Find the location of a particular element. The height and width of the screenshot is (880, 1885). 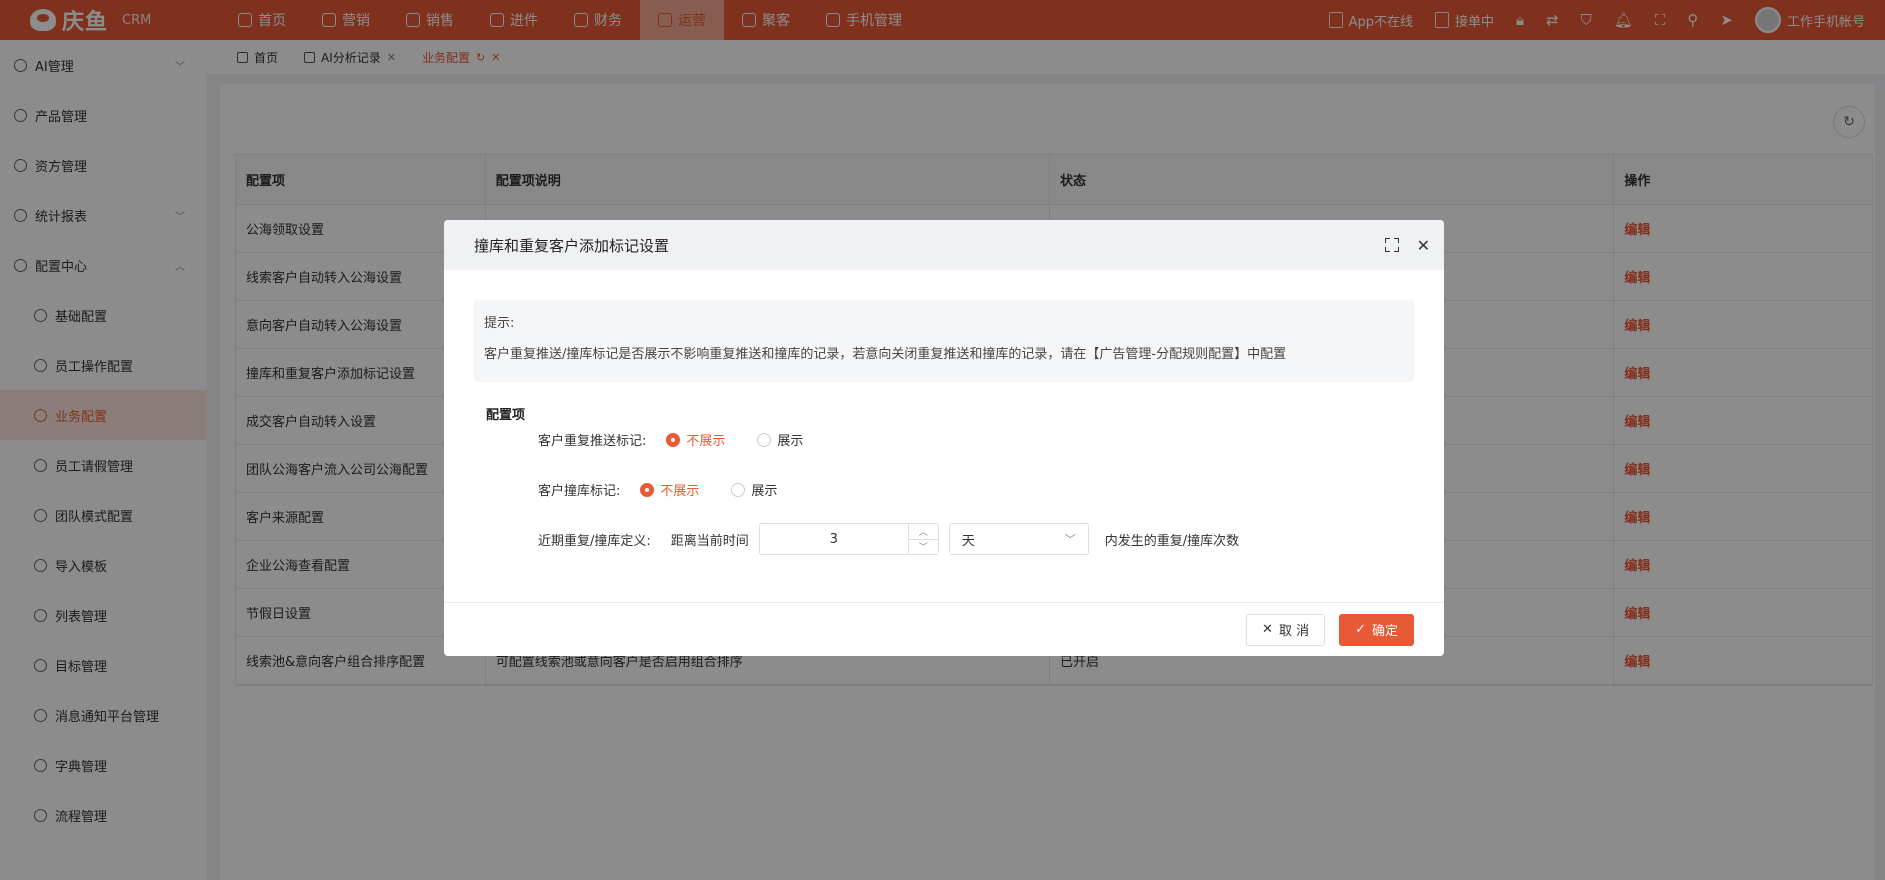

distance-label: 距离当前时间 is located at coordinates (709, 541).